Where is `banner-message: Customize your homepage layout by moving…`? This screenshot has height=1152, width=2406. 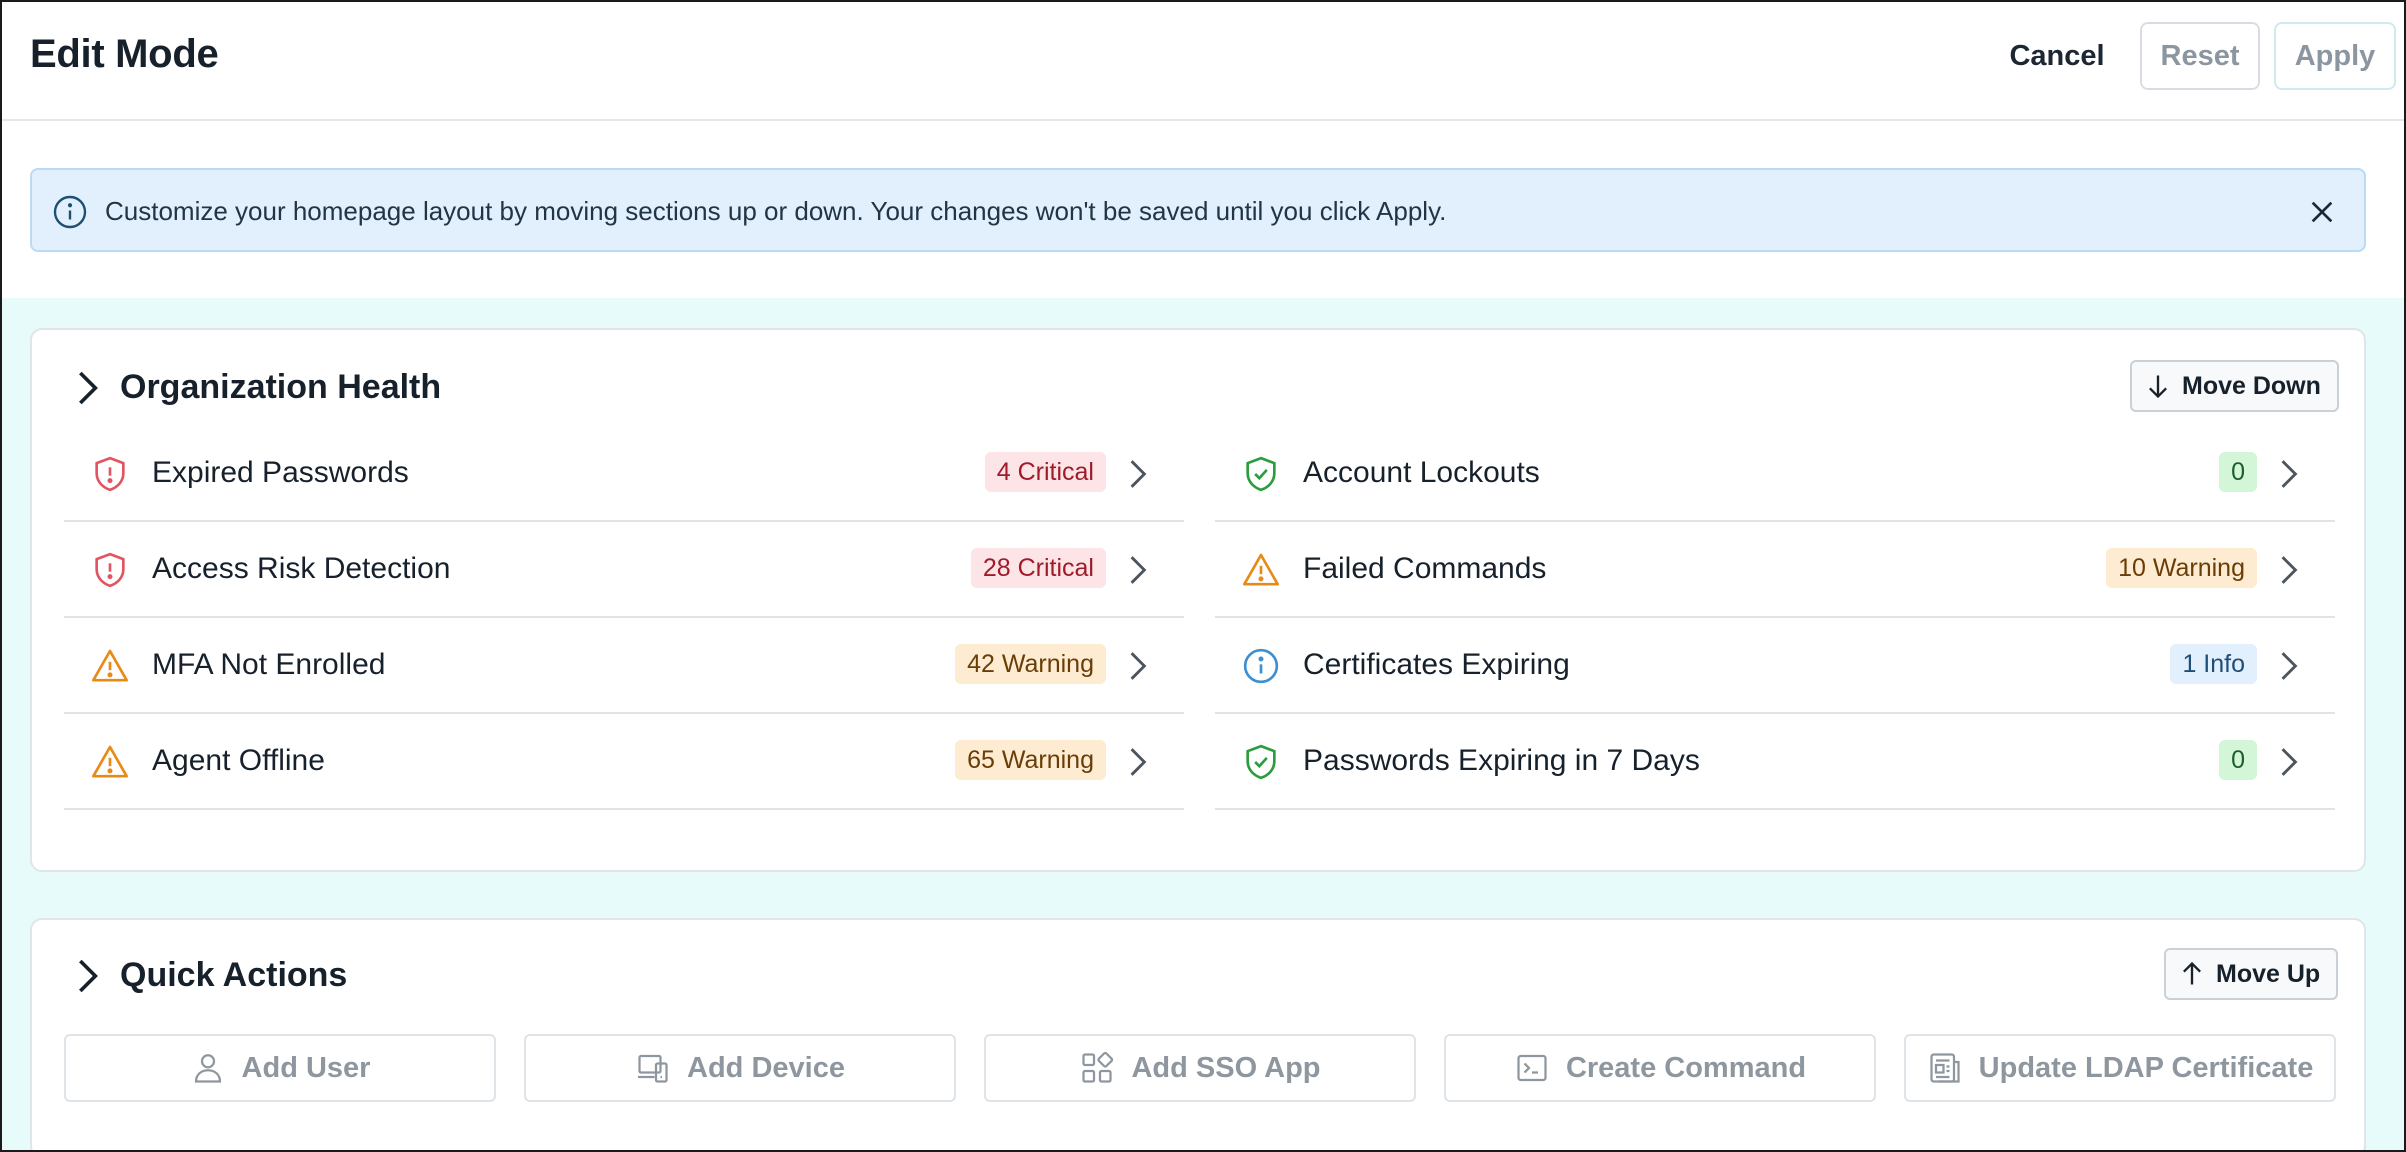 banner-message: Customize your homepage layout by moving… is located at coordinates (776, 211).